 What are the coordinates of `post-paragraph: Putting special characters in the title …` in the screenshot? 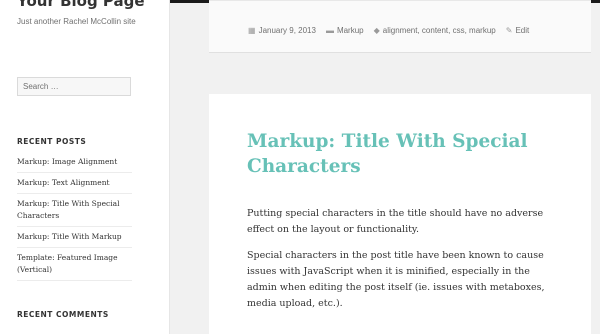 It's located at (395, 221).